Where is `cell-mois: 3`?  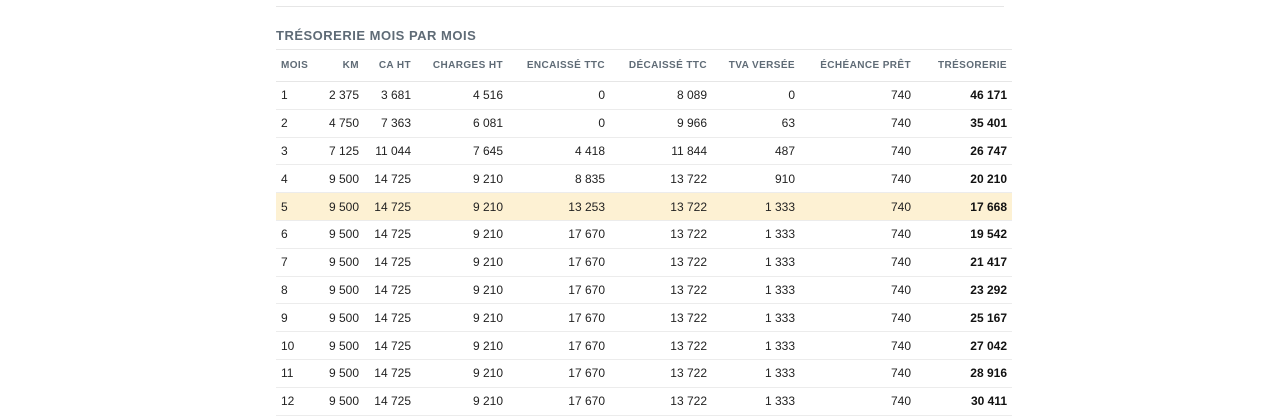 cell-mois: 3 is located at coordinates (298, 151).